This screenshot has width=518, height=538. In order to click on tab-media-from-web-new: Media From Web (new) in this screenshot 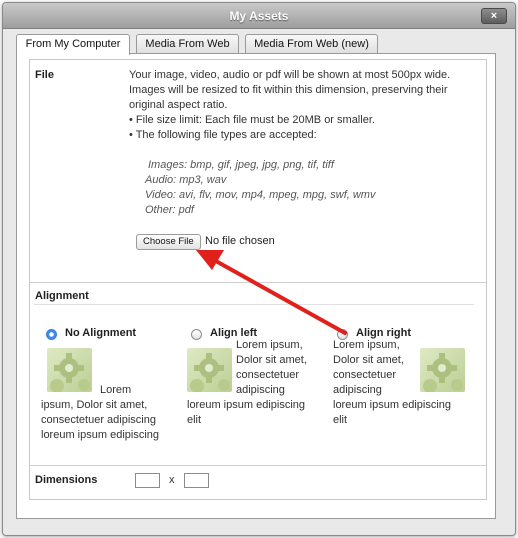, I will do `click(311, 44)`.